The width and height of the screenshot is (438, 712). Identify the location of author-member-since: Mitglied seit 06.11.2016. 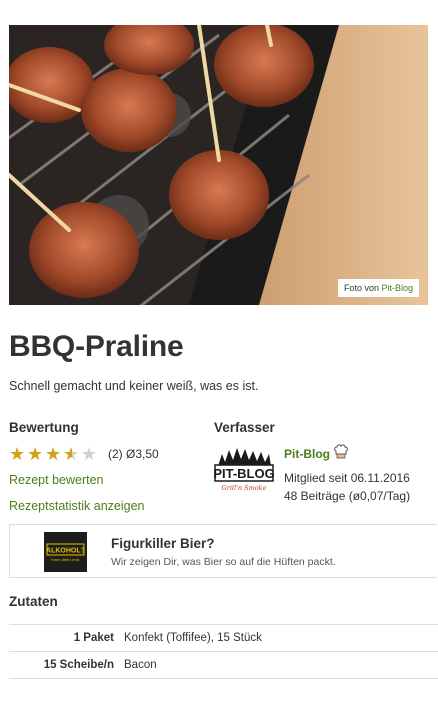
(347, 478).